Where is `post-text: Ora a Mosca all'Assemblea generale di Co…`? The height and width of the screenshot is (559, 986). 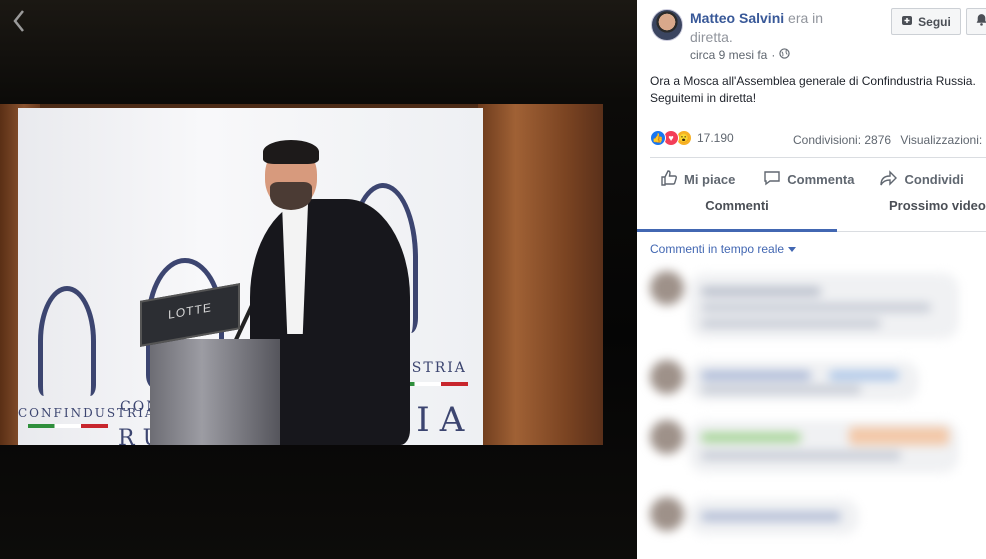
post-text: Ora a Mosca all'Assemblea generale di Co… is located at coordinates (813, 89).